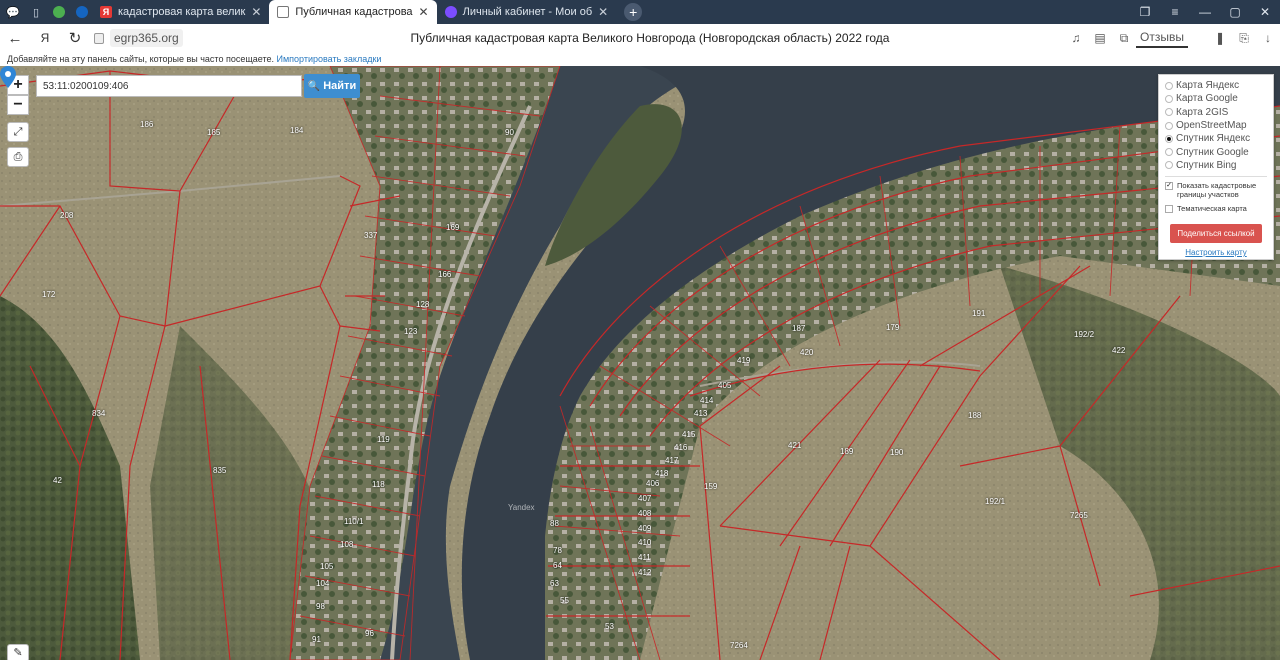  Describe the element at coordinates (1219, 165) in the screenshot. I see `layer-option: Спутник Bing` at that location.